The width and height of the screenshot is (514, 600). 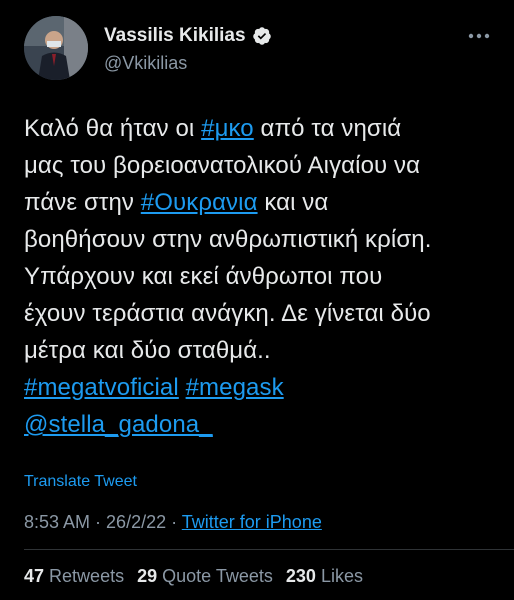 I want to click on retweets-stat: 47 Retweets, so click(x=74, y=576).